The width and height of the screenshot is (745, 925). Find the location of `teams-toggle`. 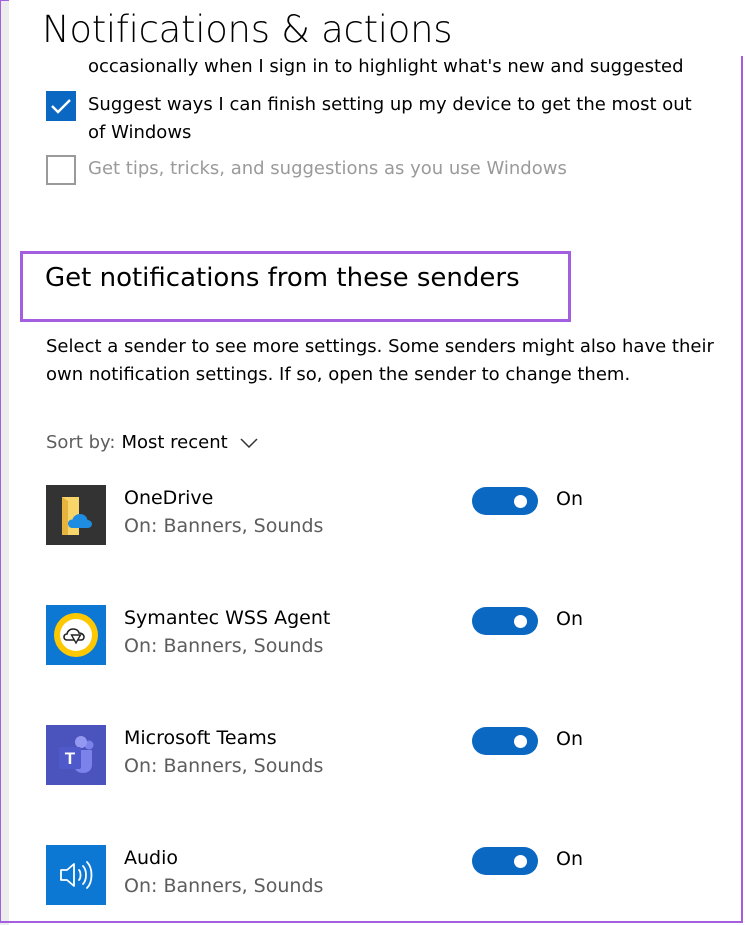

teams-toggle is located at coordinates (505, 741).